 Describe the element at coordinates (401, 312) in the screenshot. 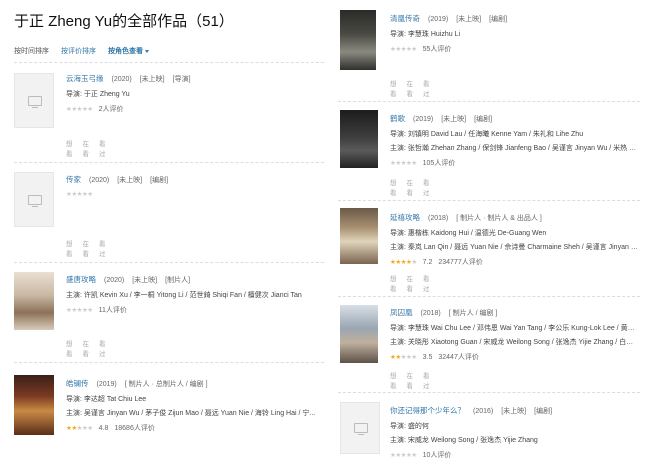

I see `work-title: 凤囚凰` at that location.